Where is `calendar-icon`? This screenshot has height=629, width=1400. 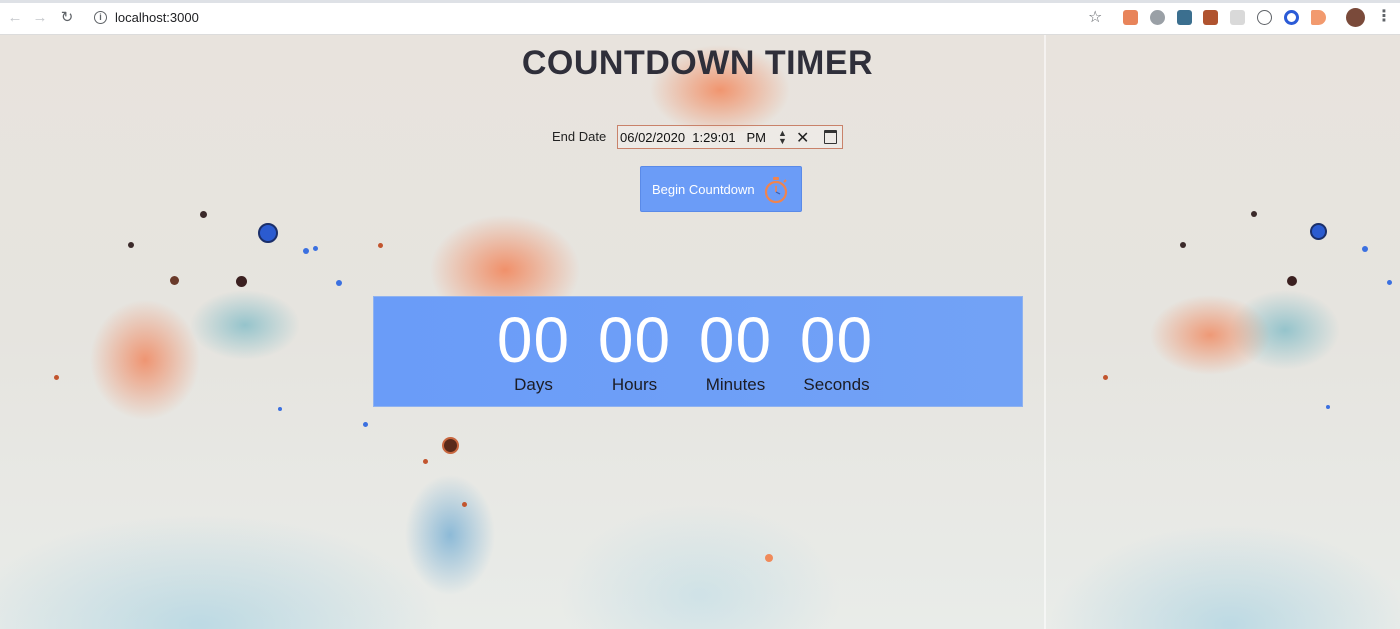 calendar-icon is located at coordinates (830, 137).